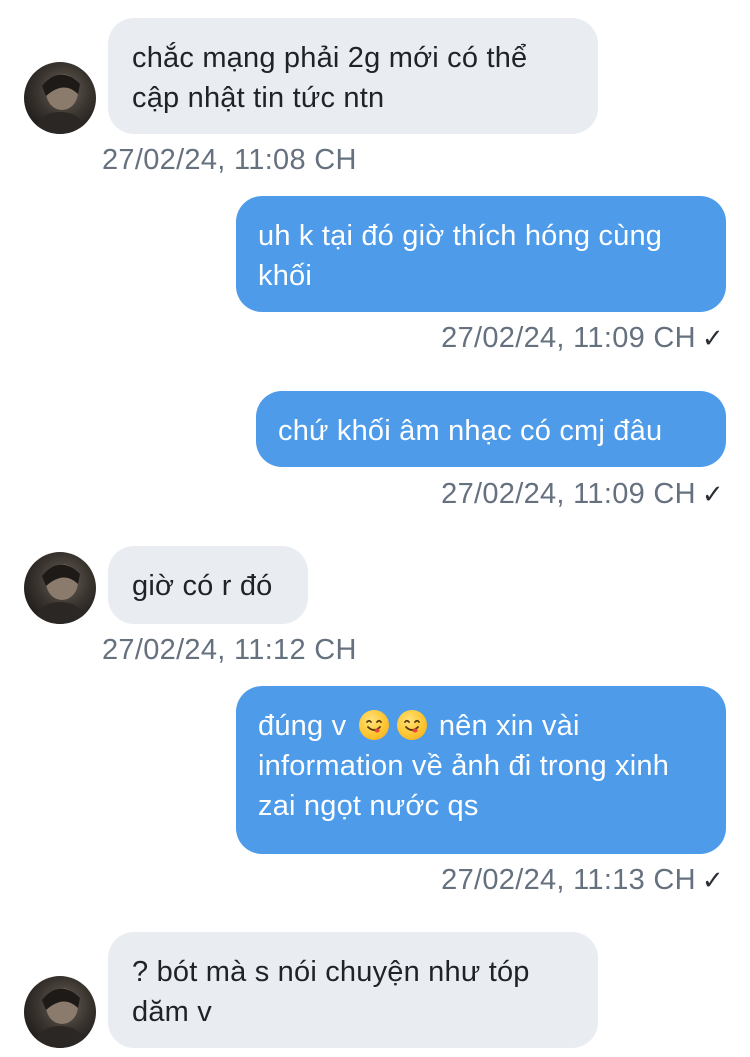 The image size is (750, 1057). Describe the element at coordinates (202, 586) in the screenshot. I see `message-text: giờ có r đó` at that location.